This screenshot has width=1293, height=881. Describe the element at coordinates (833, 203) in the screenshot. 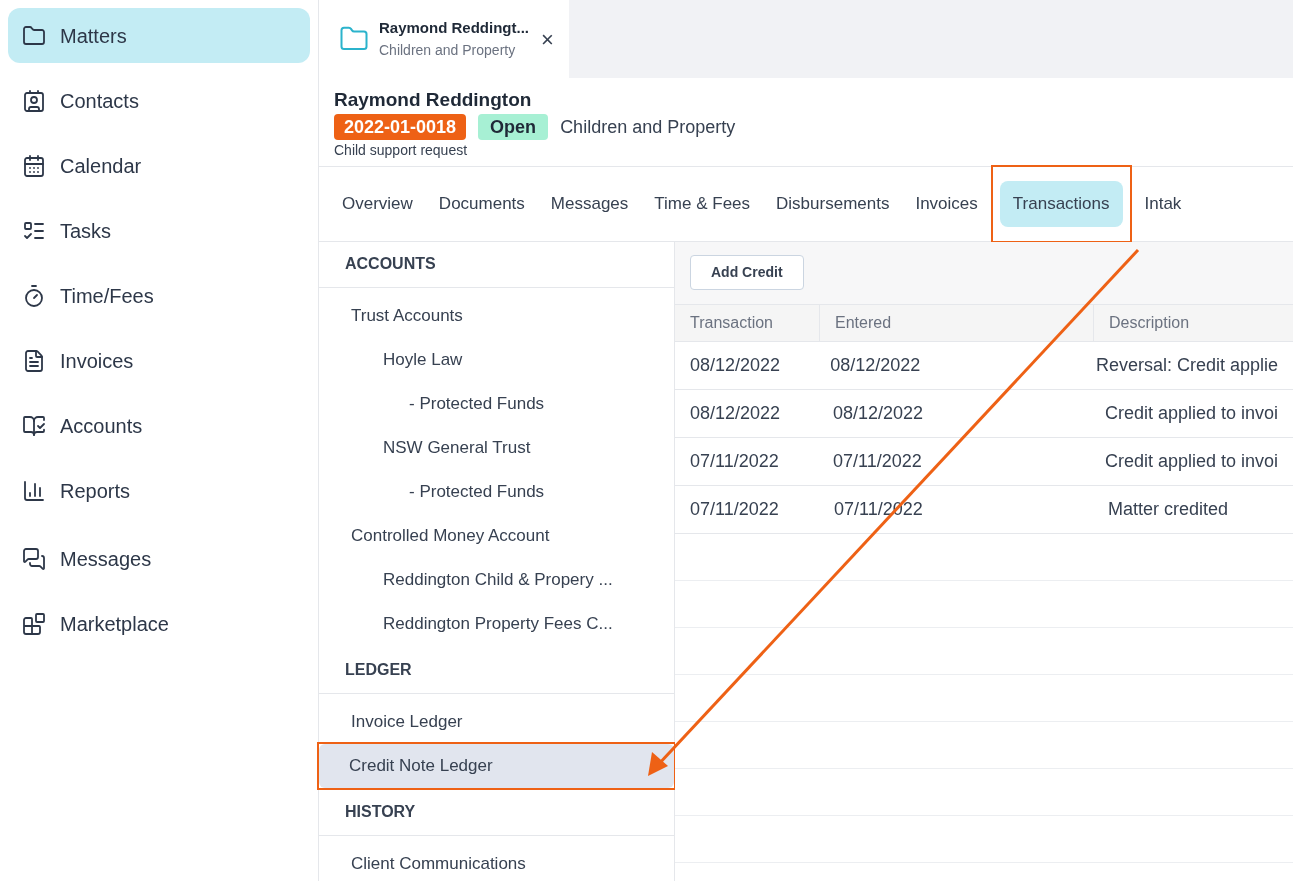

I see `matter-tab: Disbursements` at that location.